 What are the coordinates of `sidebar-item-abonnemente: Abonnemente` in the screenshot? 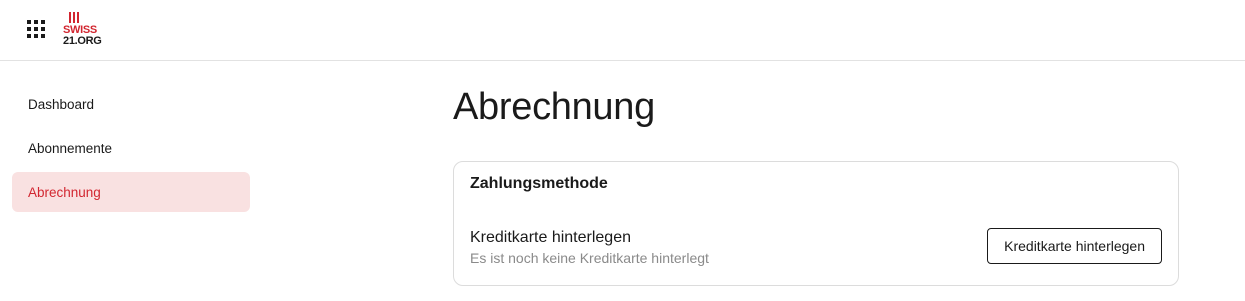 It's located at (131, 148).